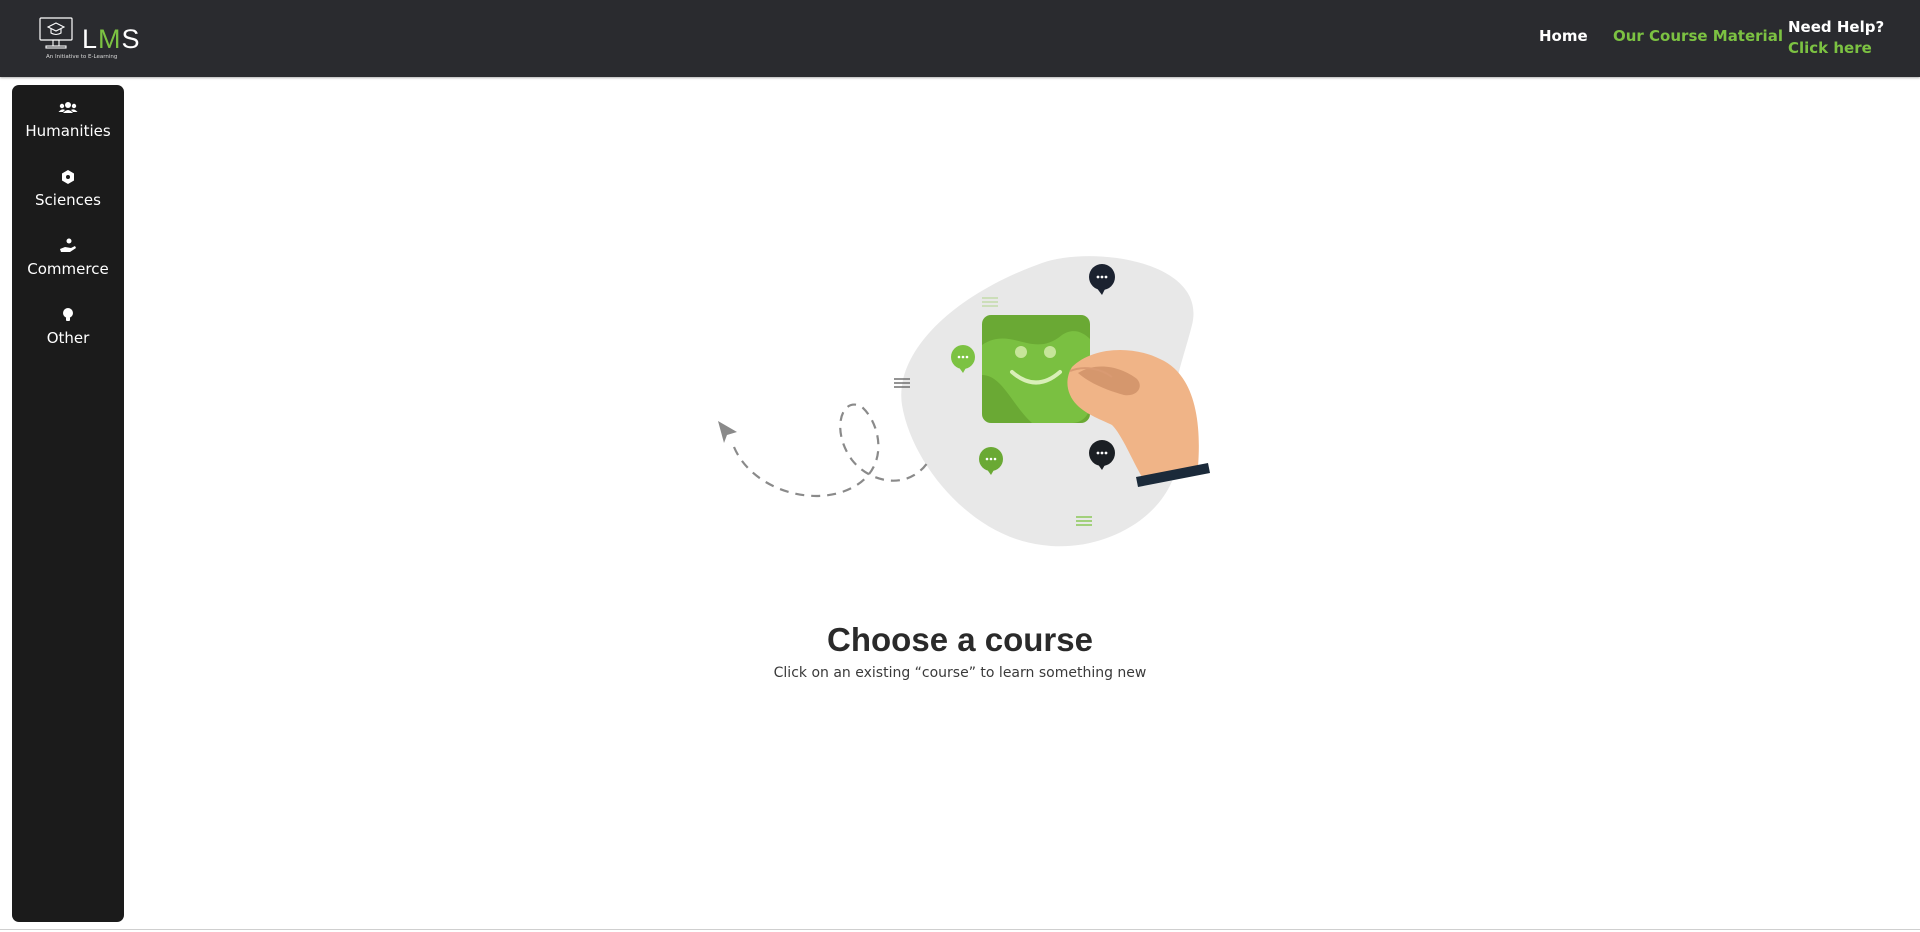 This screenshot has height=932, width=1920. What do you see at coordinates (82, 57) in the screenshot?
I see `logo-tagline: An Initiative to E-Learning` at bounding box center [82, 57].